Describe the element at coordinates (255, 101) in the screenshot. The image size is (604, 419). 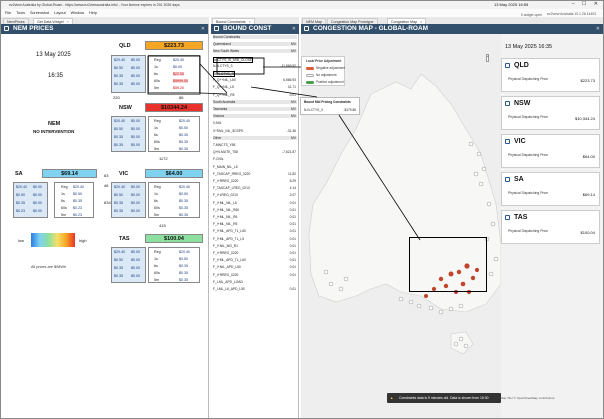
I see `constraint-row: South Australia` at that location.